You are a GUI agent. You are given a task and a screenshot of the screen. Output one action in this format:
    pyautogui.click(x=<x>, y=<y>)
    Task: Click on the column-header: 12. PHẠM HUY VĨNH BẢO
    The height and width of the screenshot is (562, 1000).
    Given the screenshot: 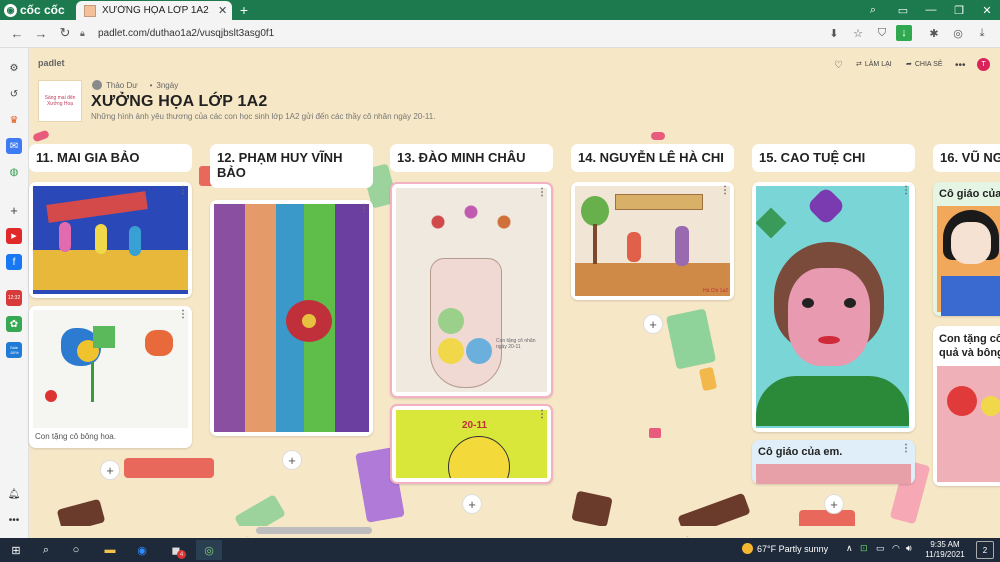 What is the action you would take?
    pyautogui.click(x=291, y=166)
    